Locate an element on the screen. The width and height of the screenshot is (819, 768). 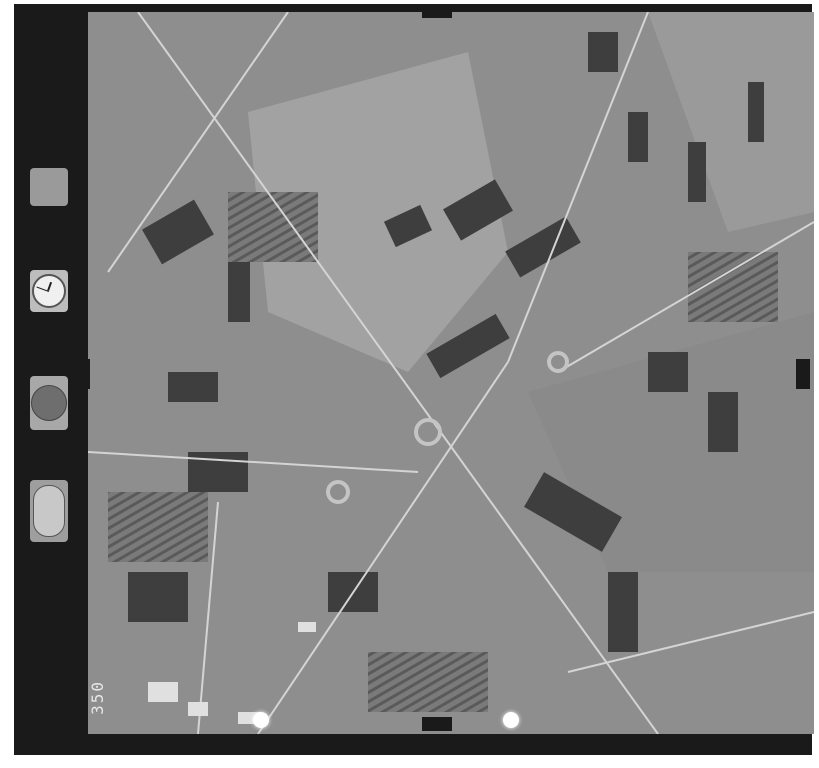
frame-number: 350 is located at coordinates (97, 697).